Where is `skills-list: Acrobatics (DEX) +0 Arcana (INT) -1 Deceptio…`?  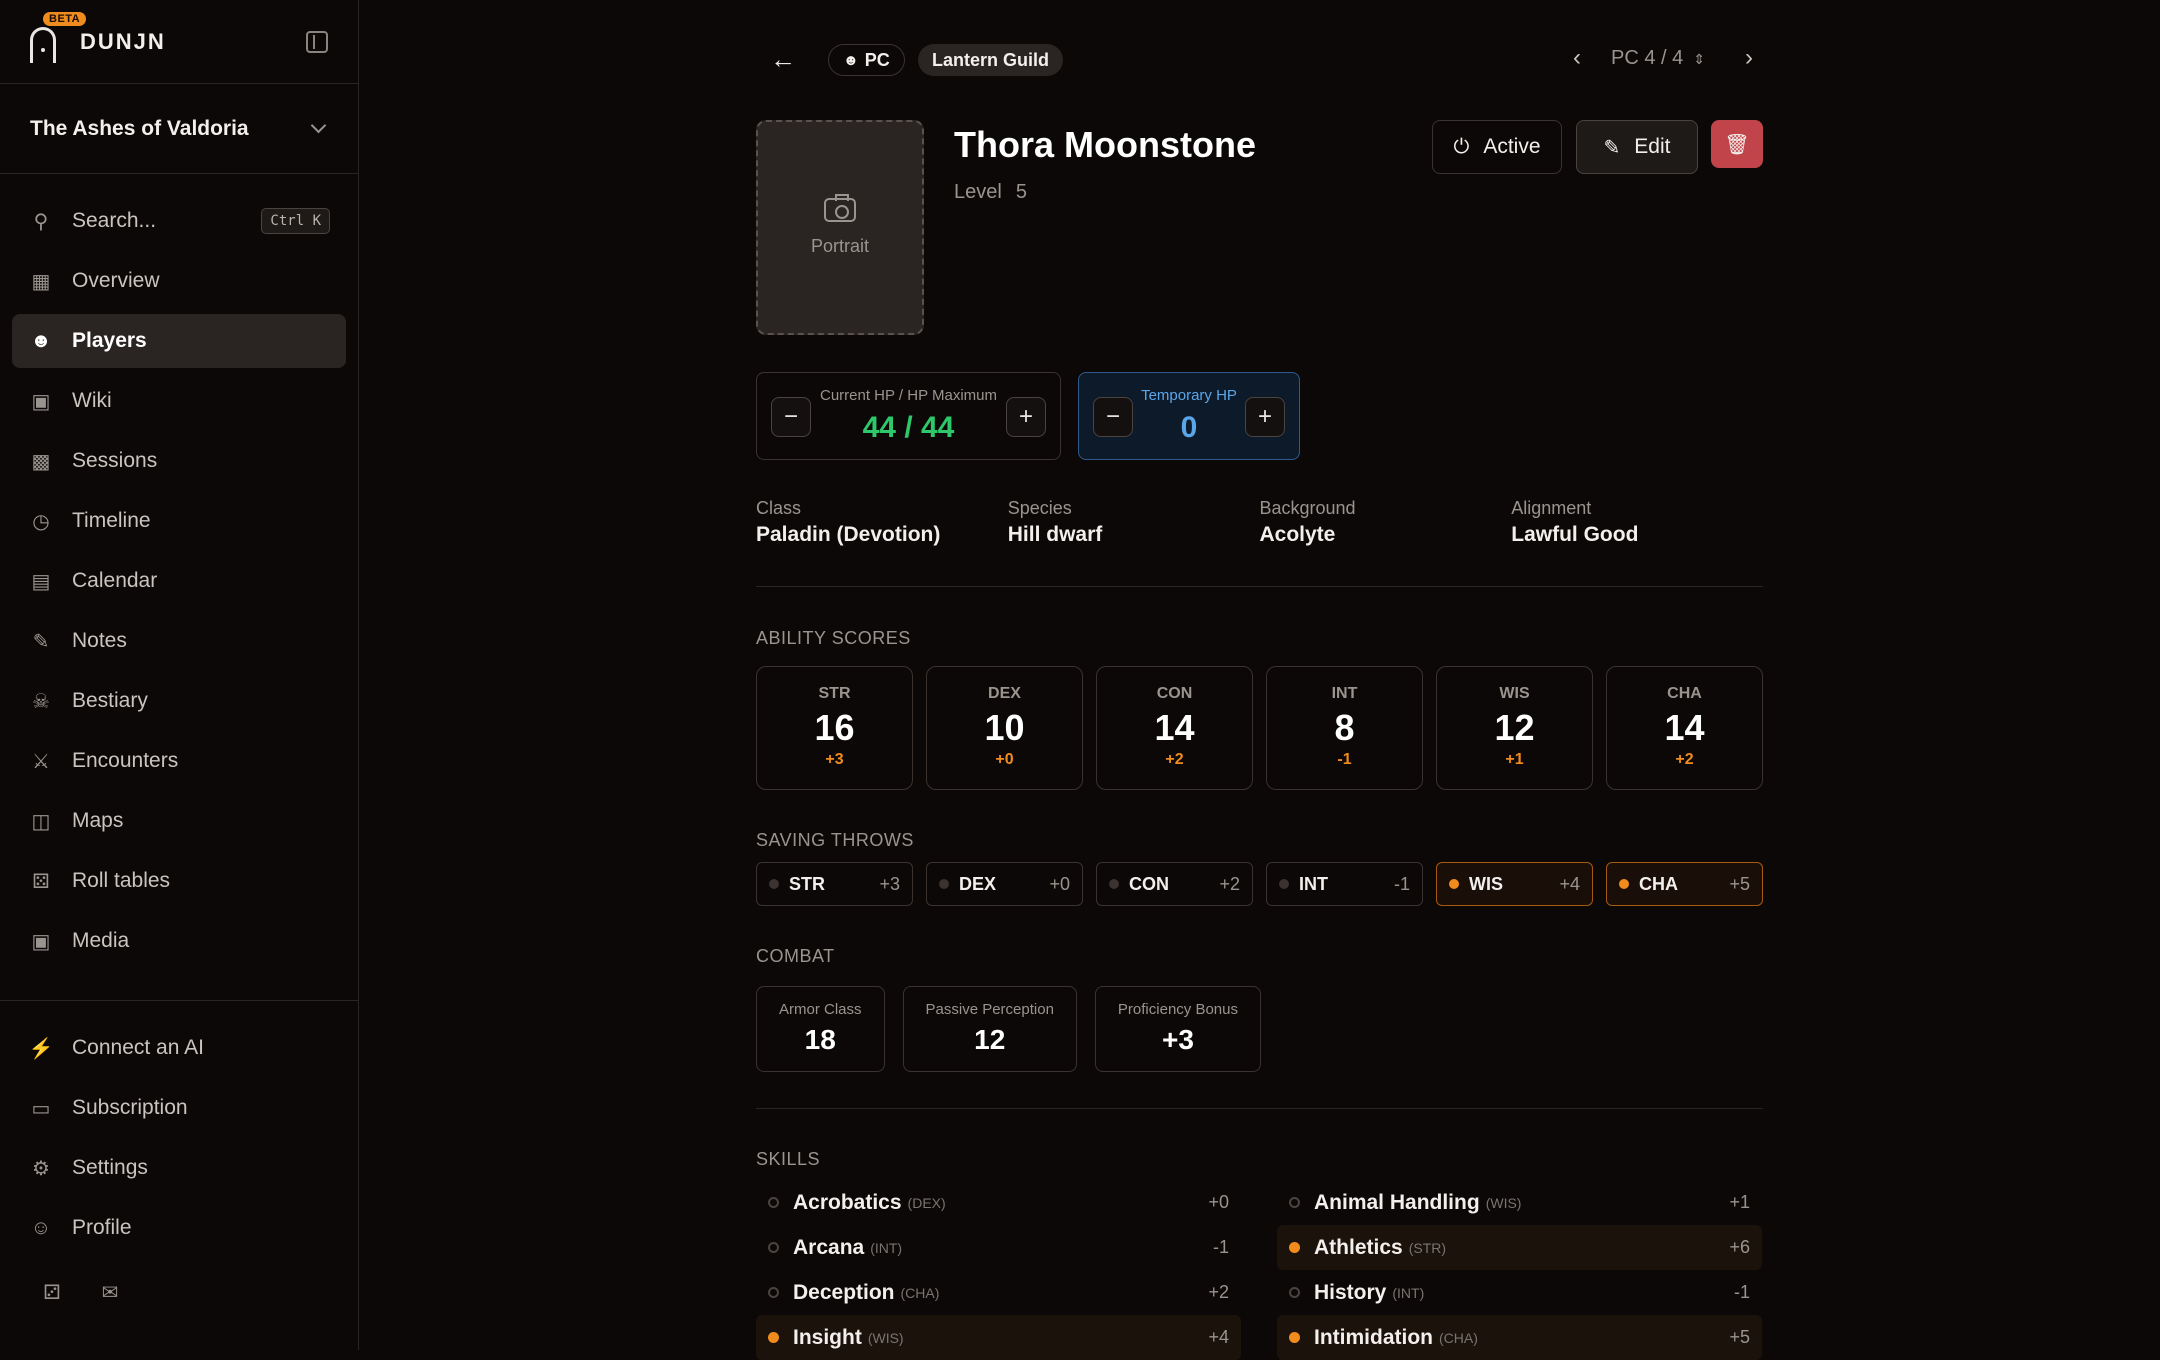
skills-list: Acrobatics (DEX) +0 Arcana (INT) -1 Deceptio… is located at coordinates (1259, 1270).